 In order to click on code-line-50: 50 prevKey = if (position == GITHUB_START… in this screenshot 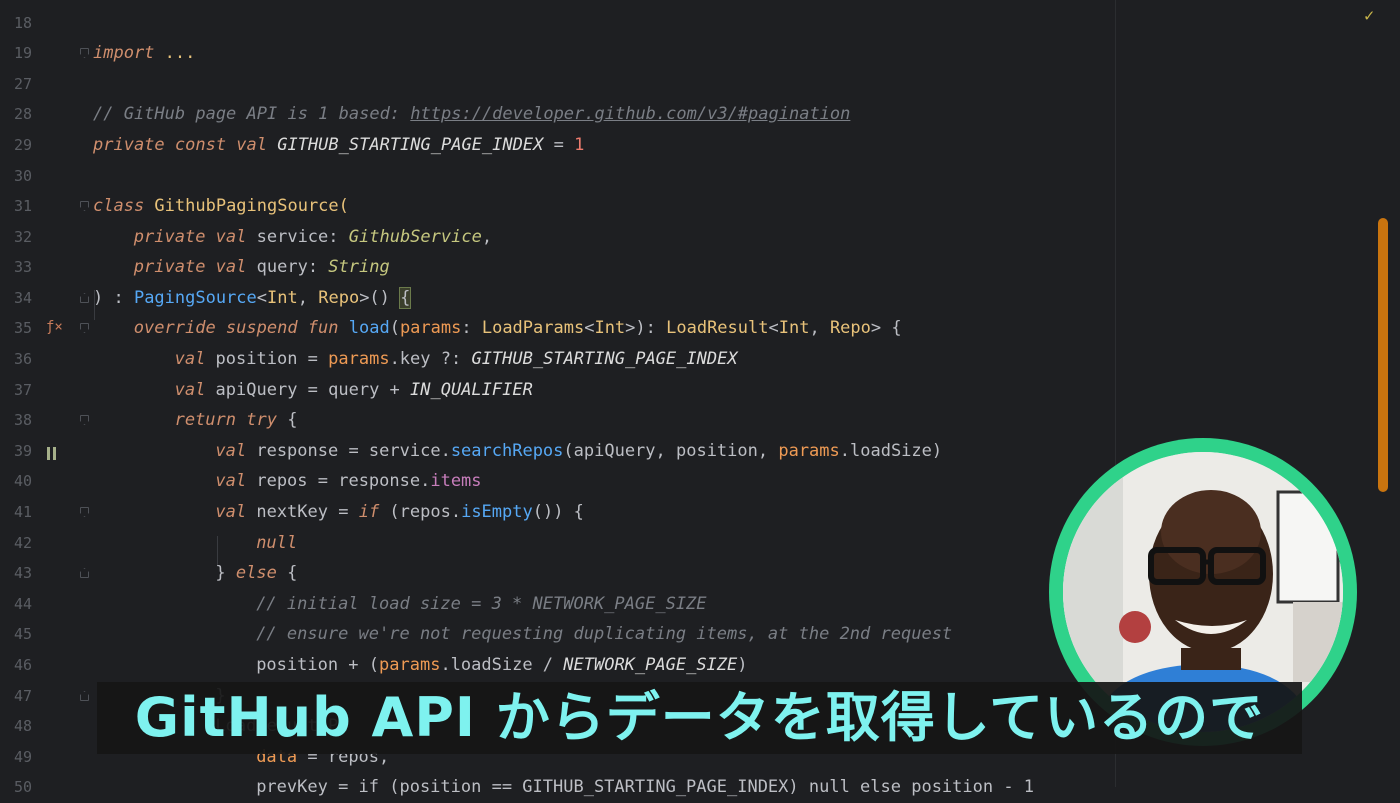, I will do `click(690, 787)`.